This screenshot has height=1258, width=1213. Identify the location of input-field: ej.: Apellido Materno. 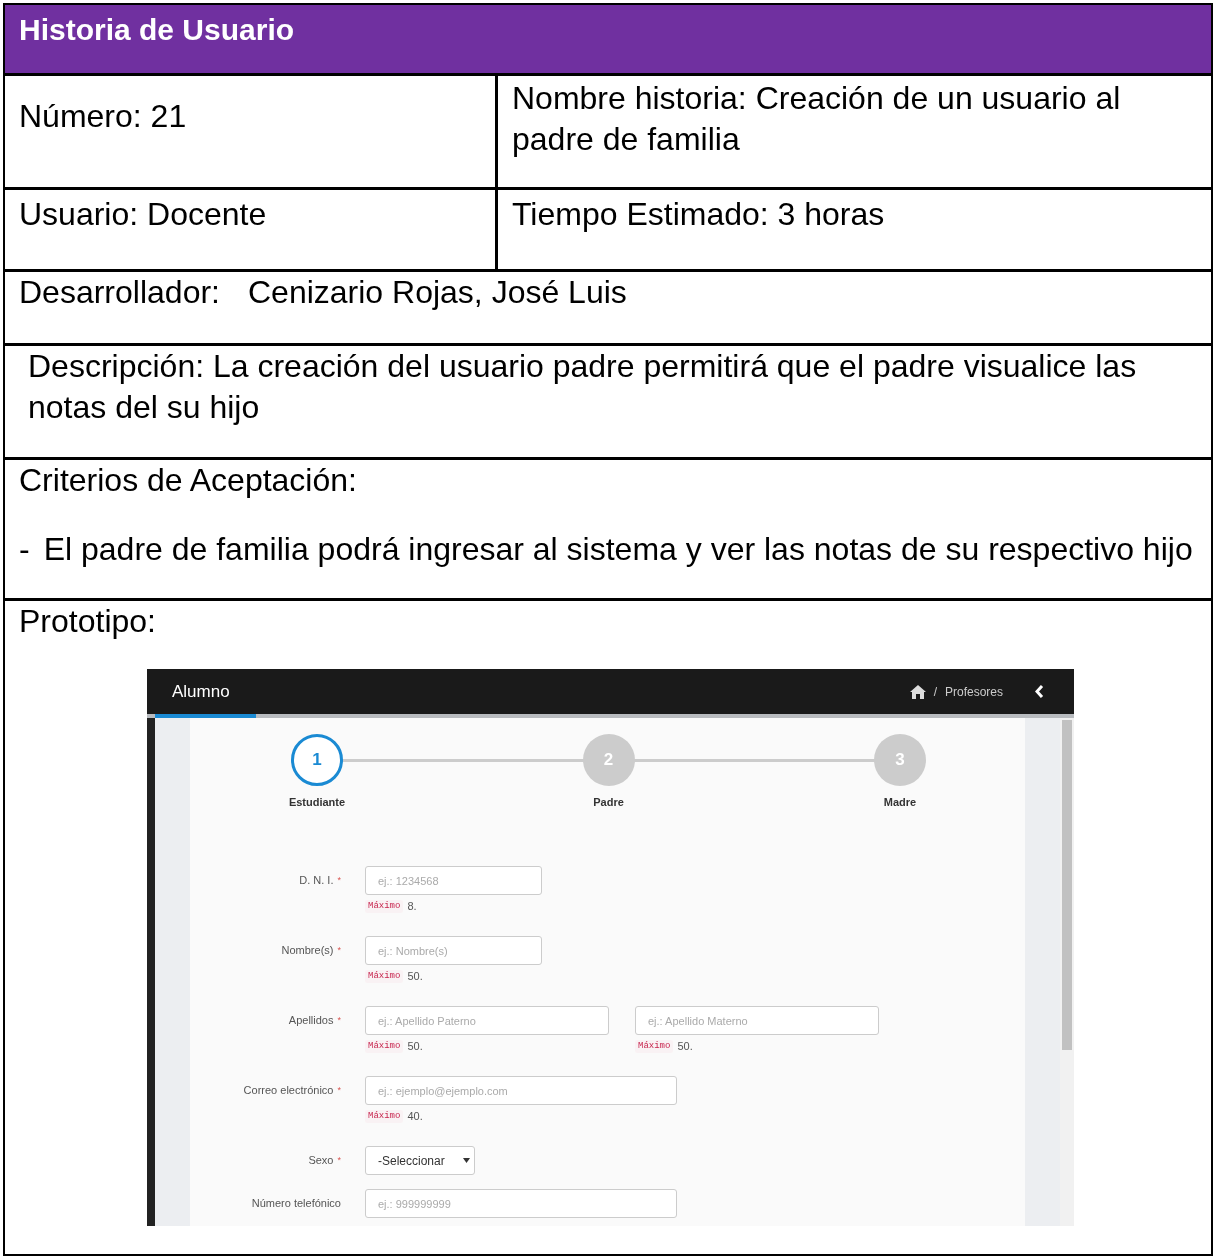
(757, 1020).